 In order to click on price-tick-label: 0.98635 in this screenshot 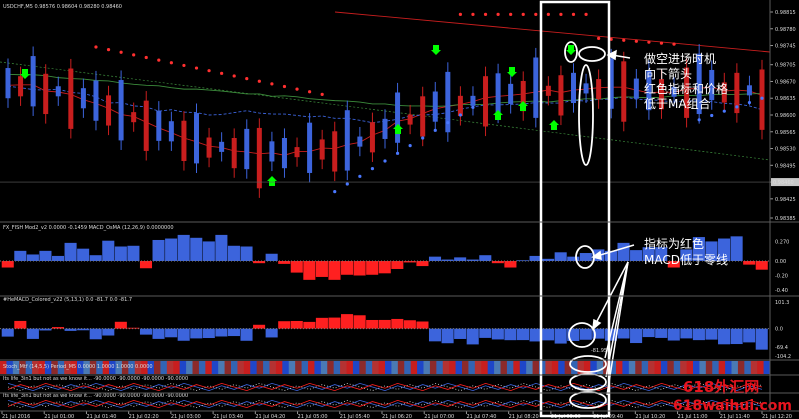, I will do `click(785, 99)`.